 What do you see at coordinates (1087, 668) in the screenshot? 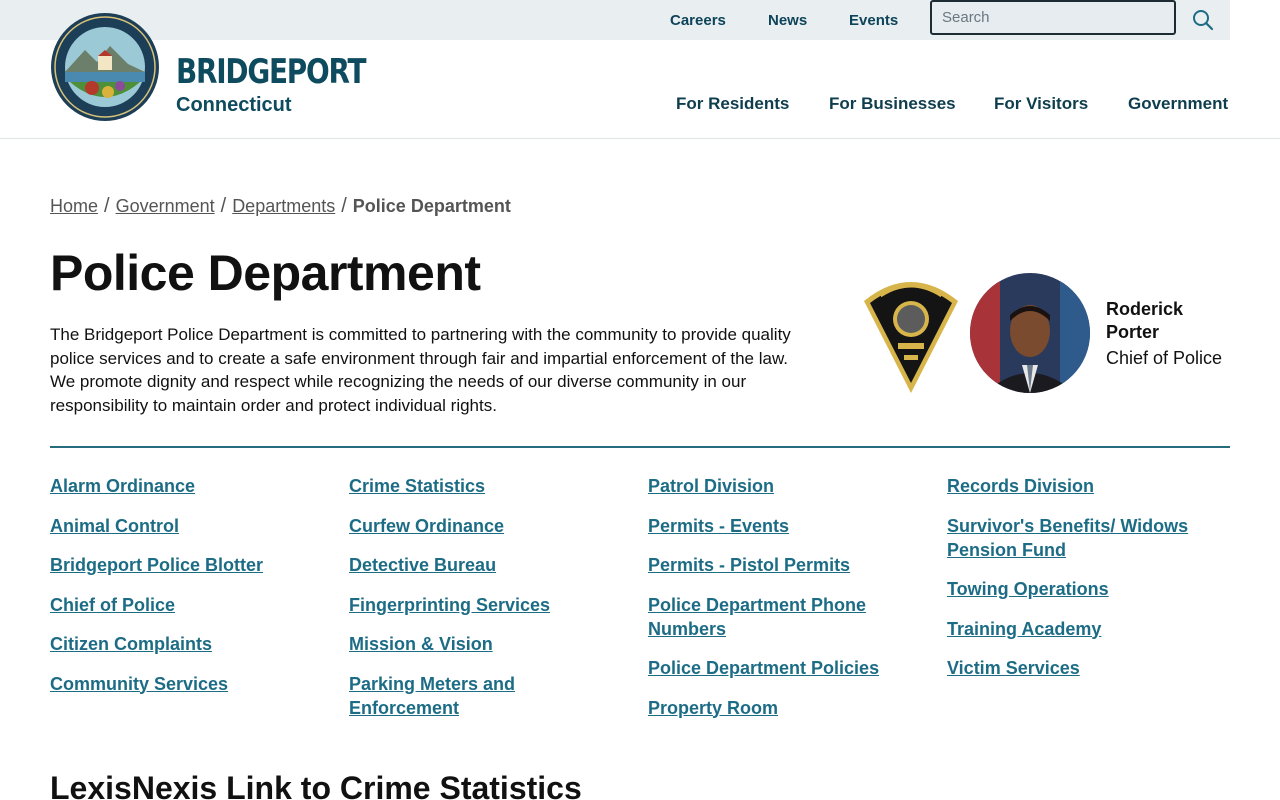
I see `link-victim-services: Victim Services` at bounding box center [1087, 668].